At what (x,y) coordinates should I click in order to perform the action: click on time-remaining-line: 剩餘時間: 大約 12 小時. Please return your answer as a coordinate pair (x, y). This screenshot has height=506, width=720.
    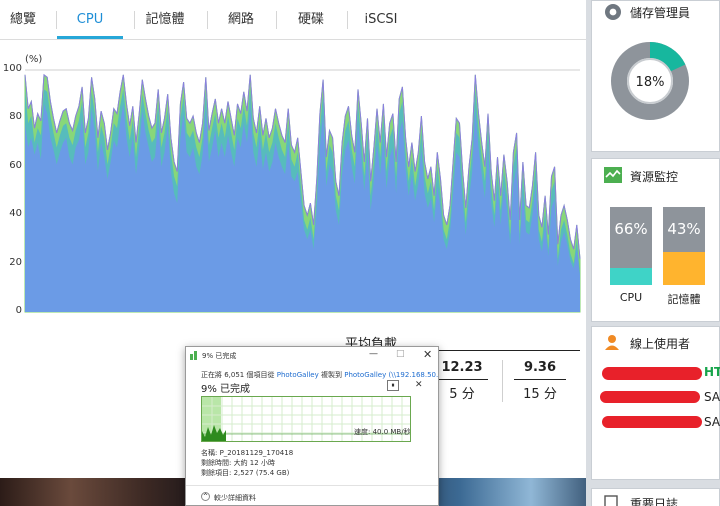
    Looking at the image, I should click on (238, 463).